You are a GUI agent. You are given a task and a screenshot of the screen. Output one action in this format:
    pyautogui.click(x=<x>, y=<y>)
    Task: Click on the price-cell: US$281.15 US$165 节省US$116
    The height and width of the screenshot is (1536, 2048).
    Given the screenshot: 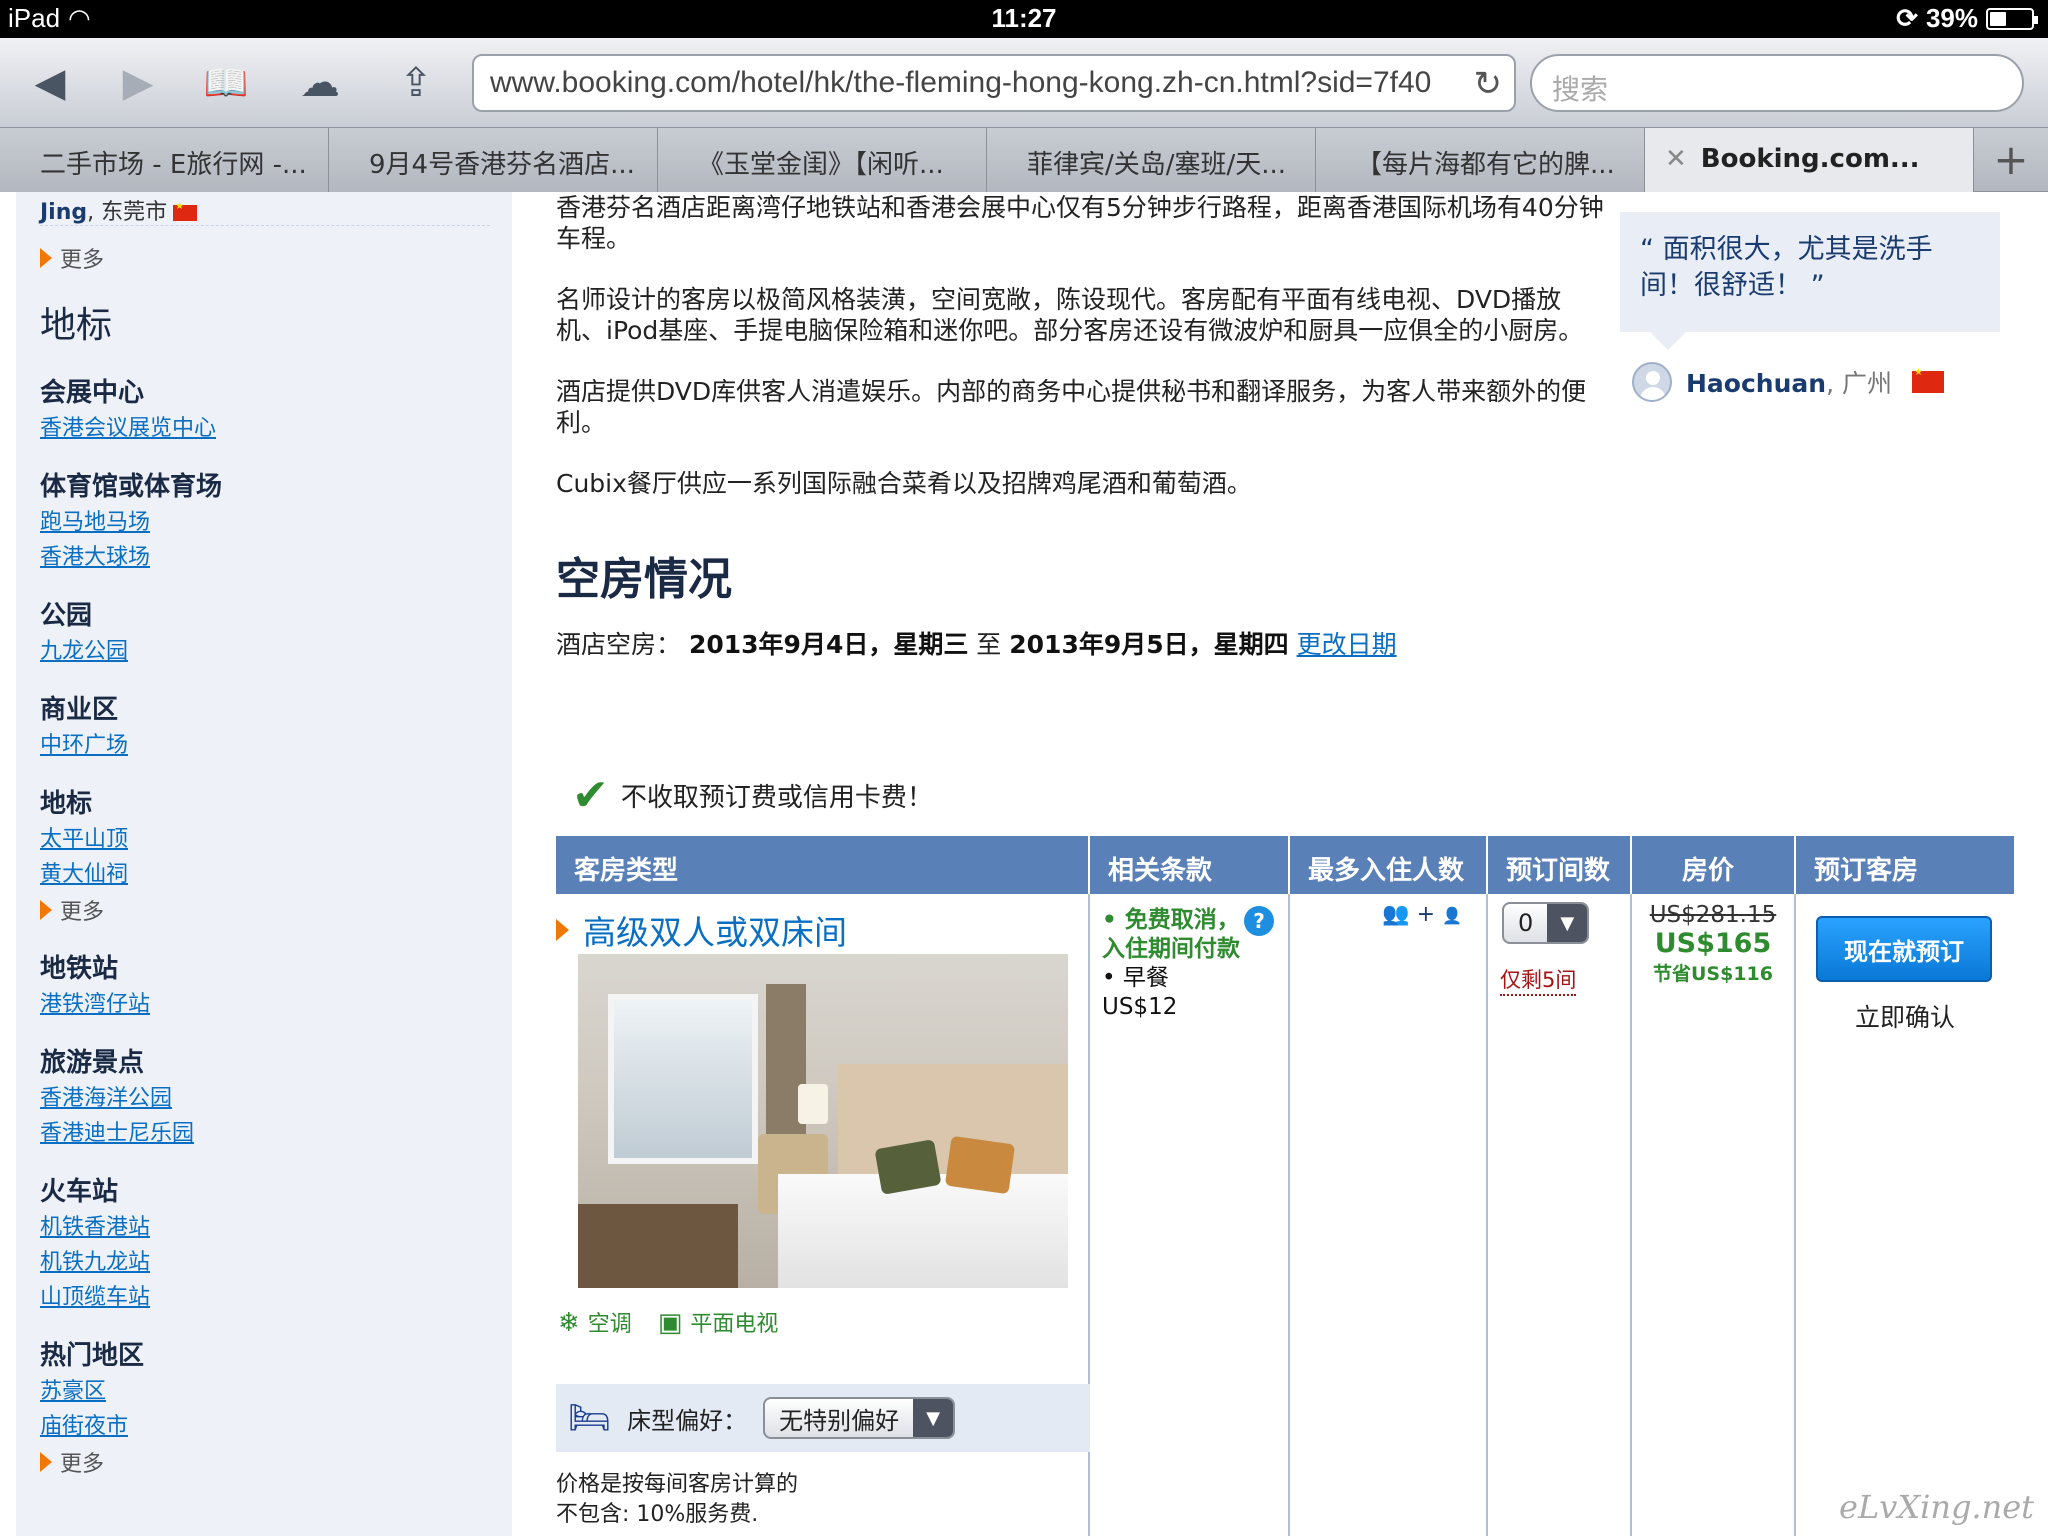 What is the action you would take?
    pyautogui.click(x=1714, y=1215)
    